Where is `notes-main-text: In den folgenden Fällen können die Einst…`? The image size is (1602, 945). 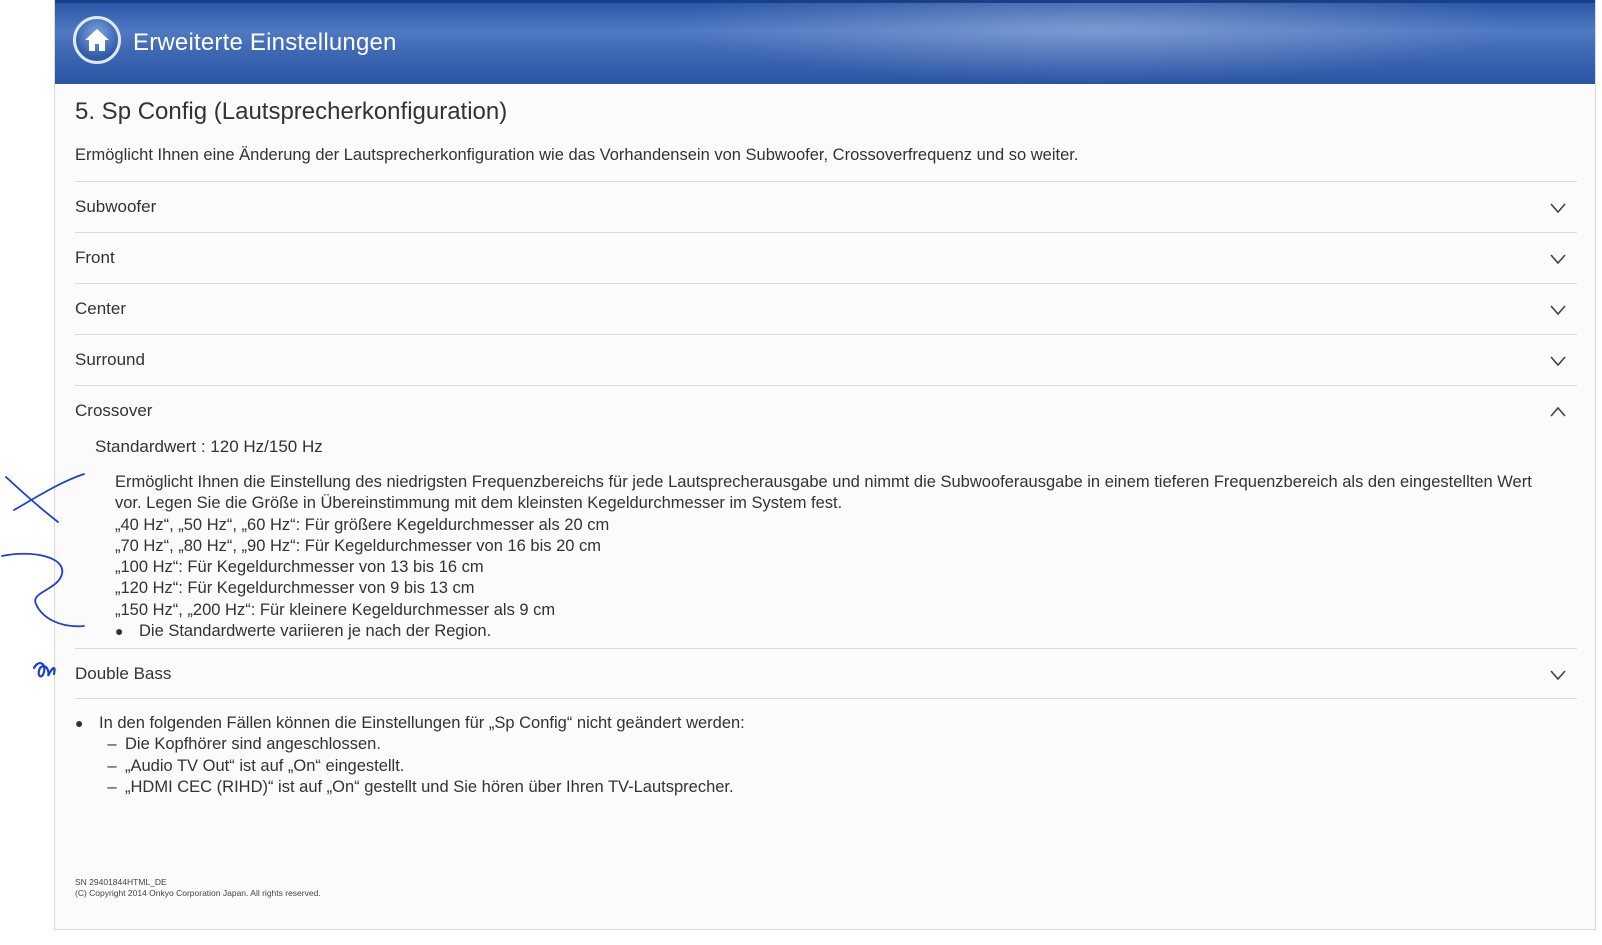 notes-main-text: In den folgenden Fällen können die Einst… is located at coordinates (422, 723).